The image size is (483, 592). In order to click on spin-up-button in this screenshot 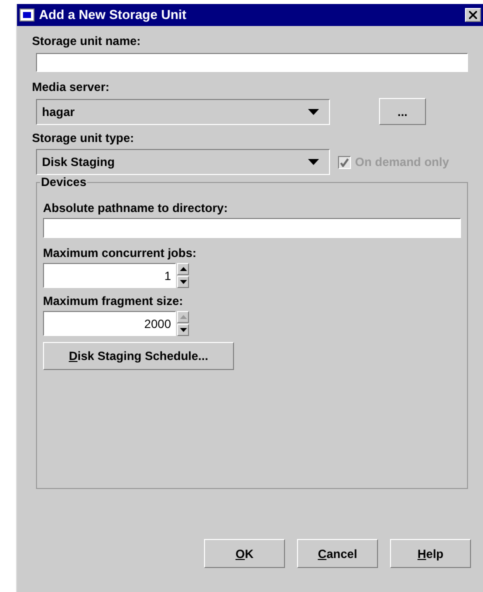, I will do `click(183, 269)`.